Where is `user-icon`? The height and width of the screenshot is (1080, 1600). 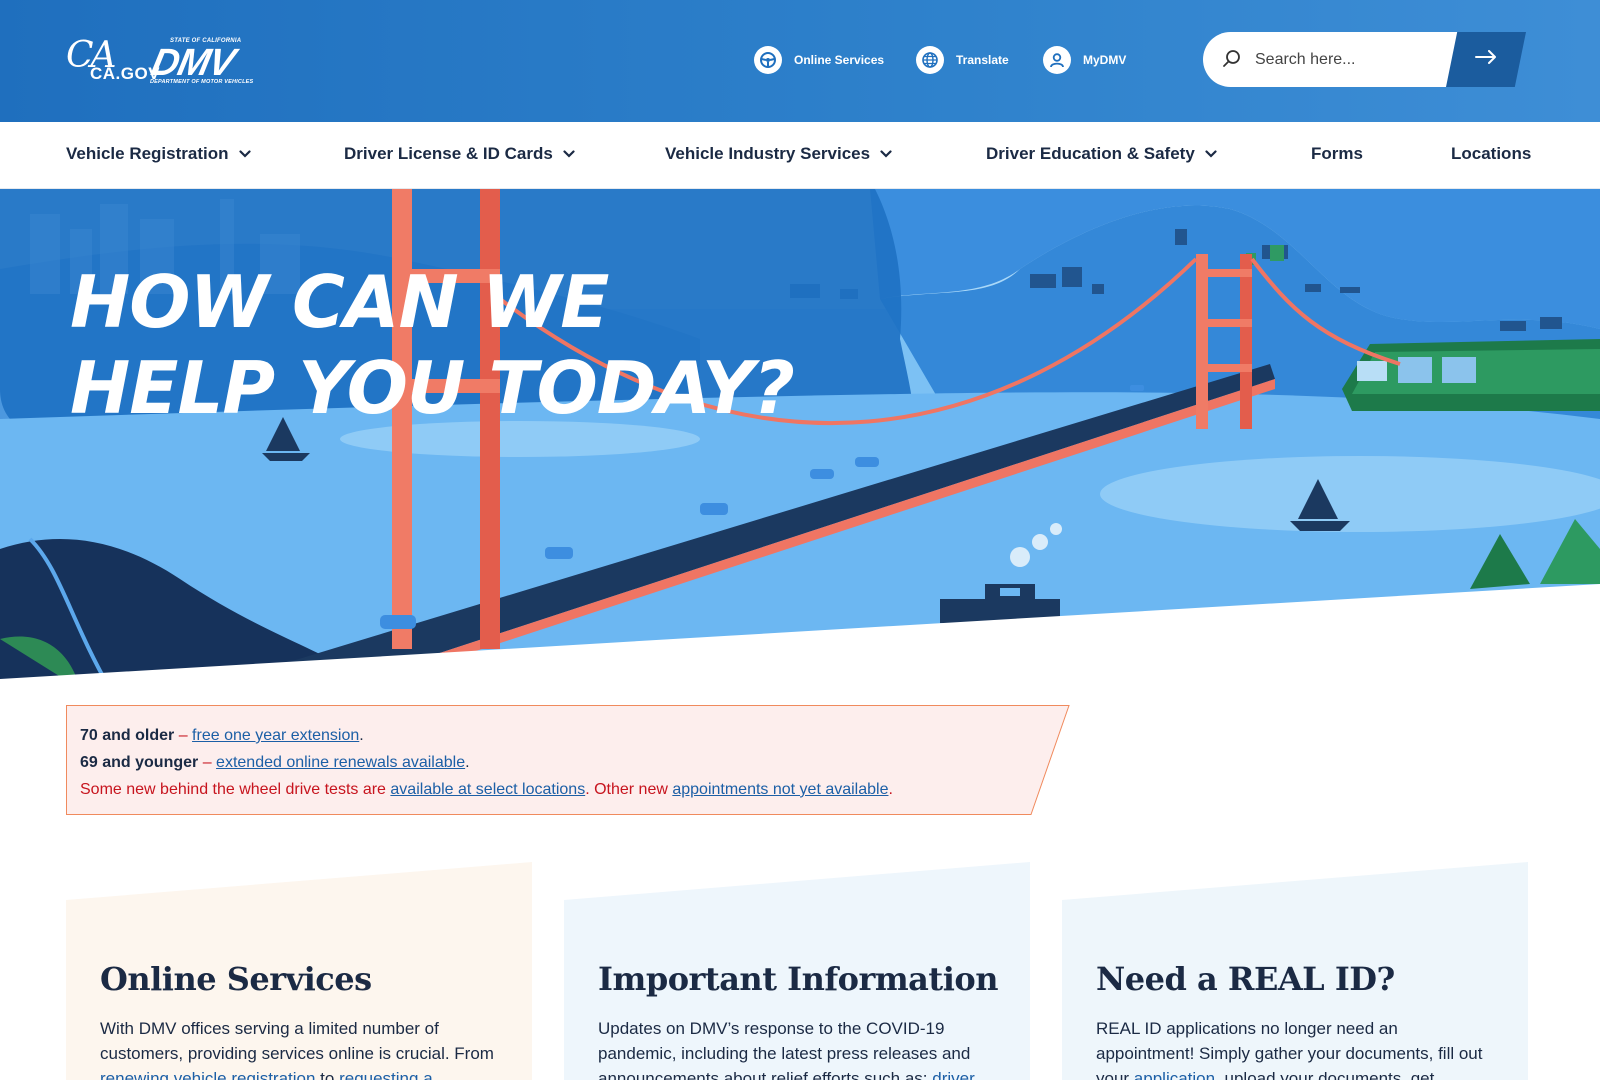 user-icon is located at coordinates (1057, 60).